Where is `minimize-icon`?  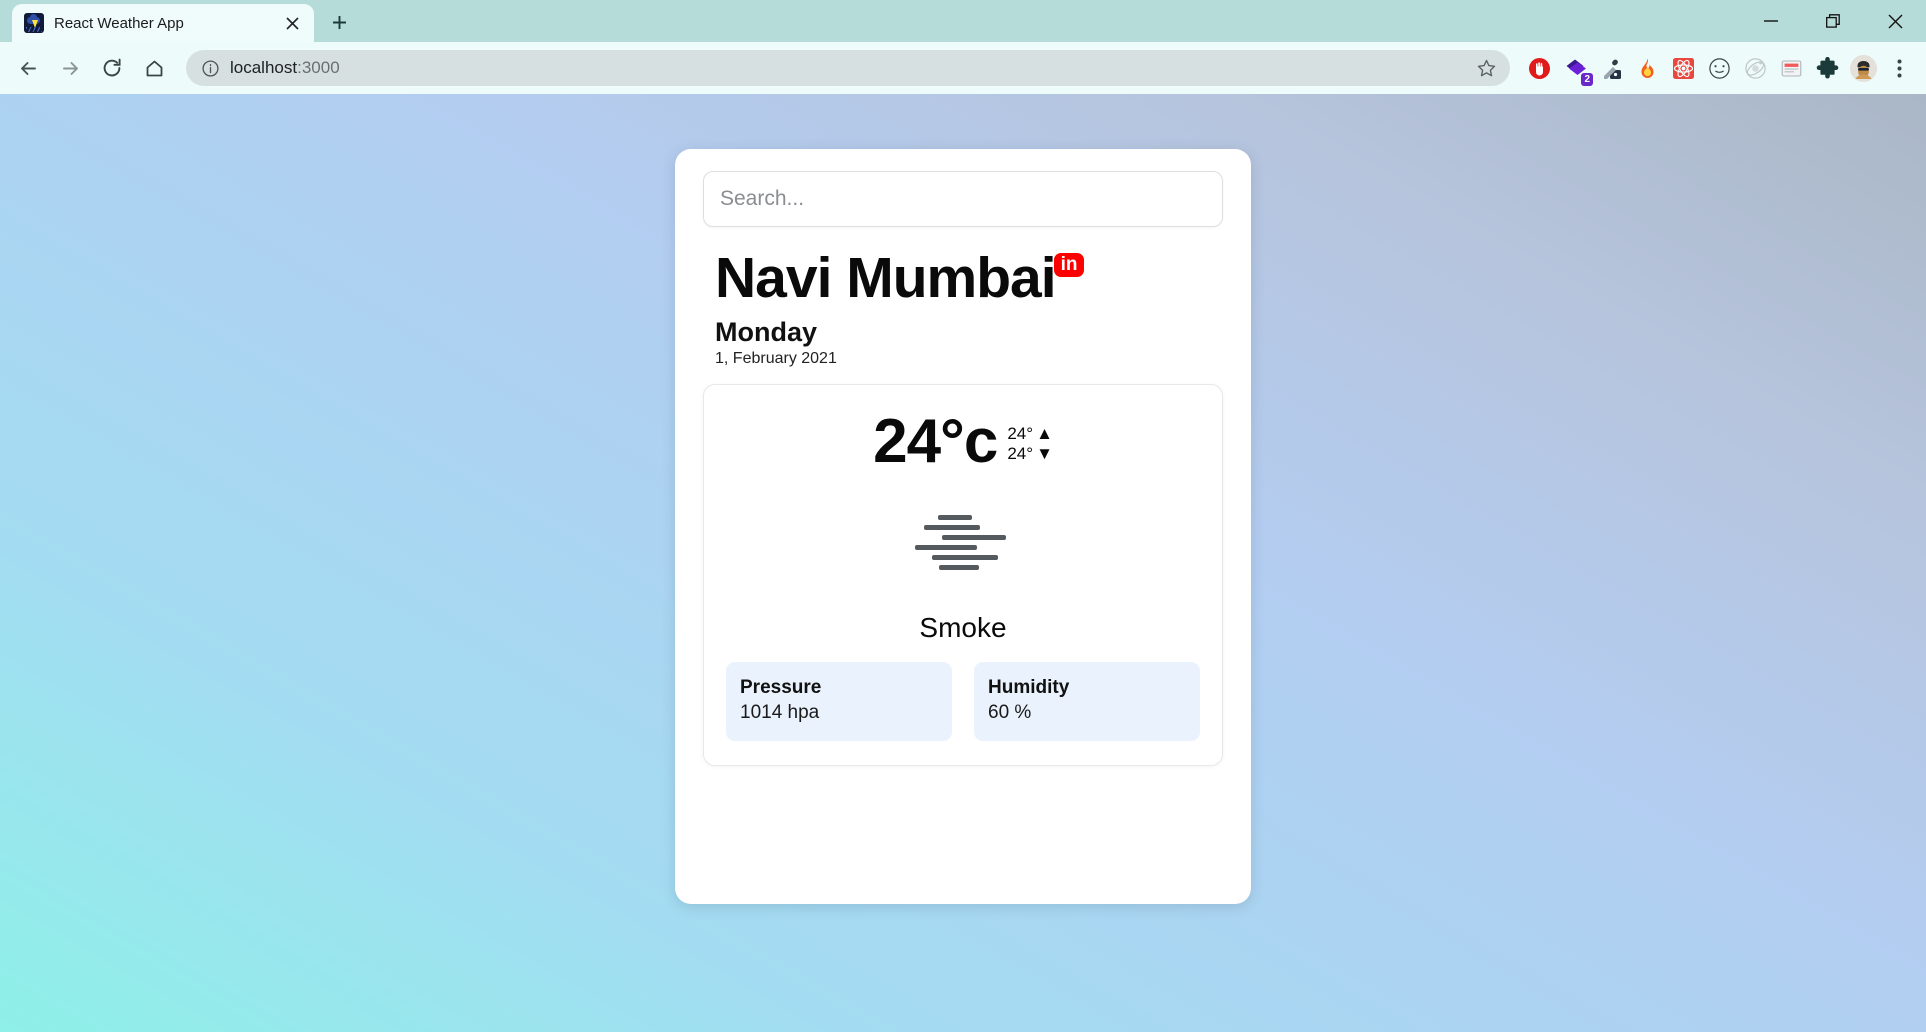
minimize-icon is located at coordinates (1771, 21).